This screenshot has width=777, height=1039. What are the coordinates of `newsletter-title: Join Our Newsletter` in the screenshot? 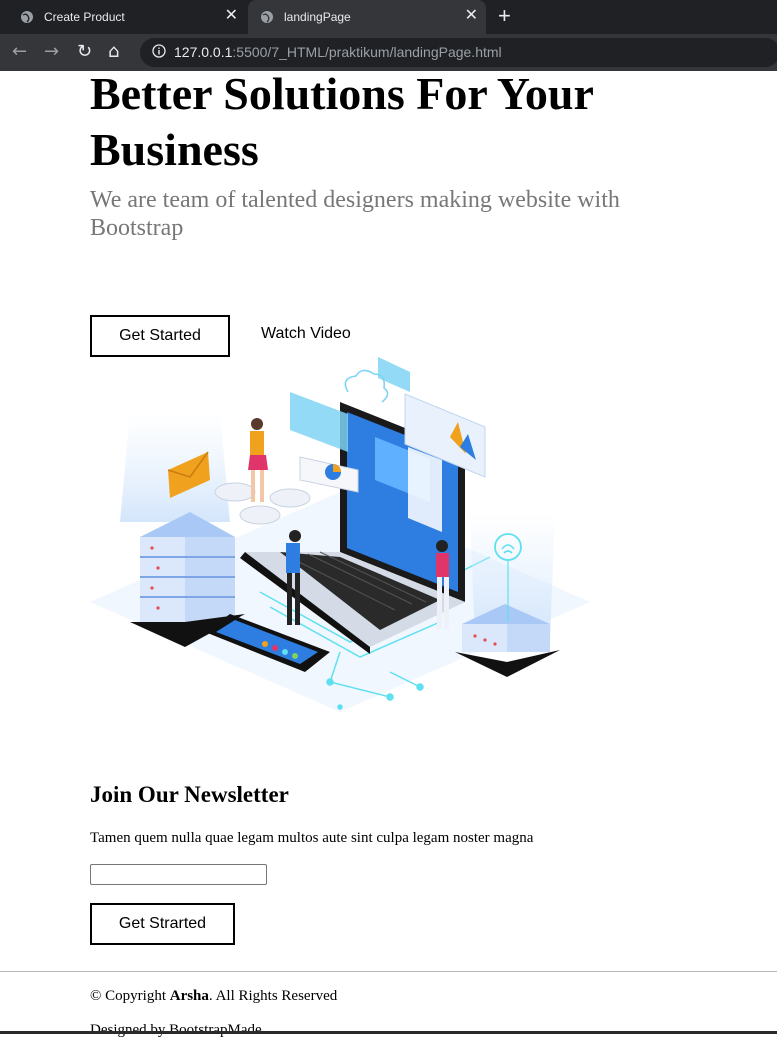 It's located at (189, 794).